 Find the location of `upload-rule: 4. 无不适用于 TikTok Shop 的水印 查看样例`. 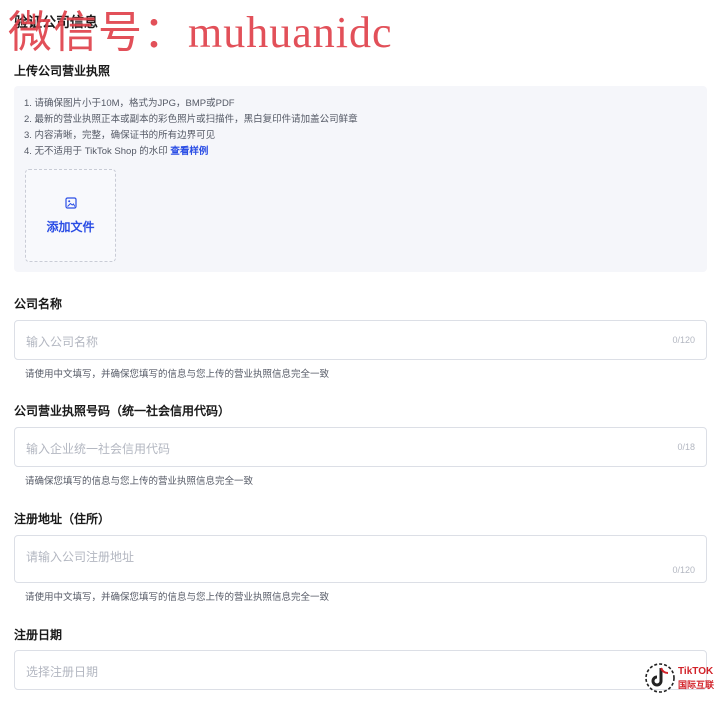

upload-rule: 4. 无不适用于 TikTok Shop 的水印 查看样例 is located at coordinates (191, 152).